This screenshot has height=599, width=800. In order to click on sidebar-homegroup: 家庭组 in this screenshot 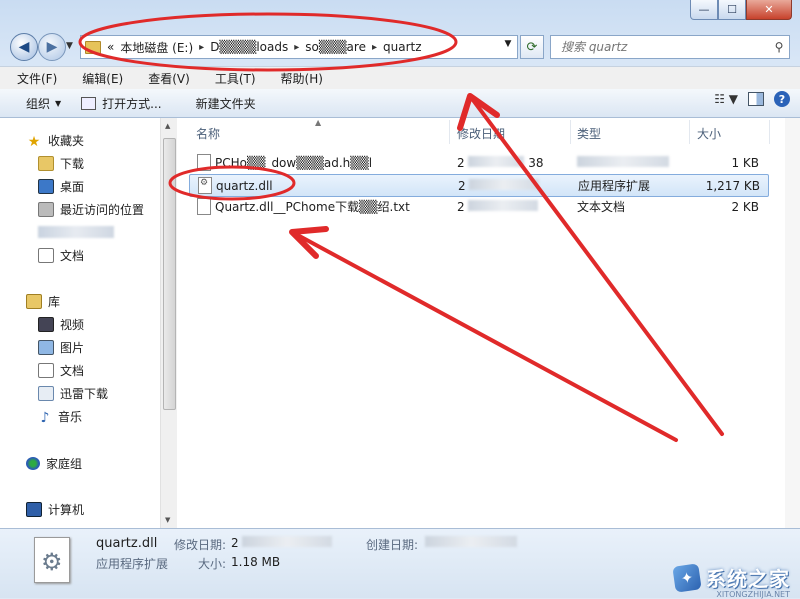, I will do `click(54, 463)`.